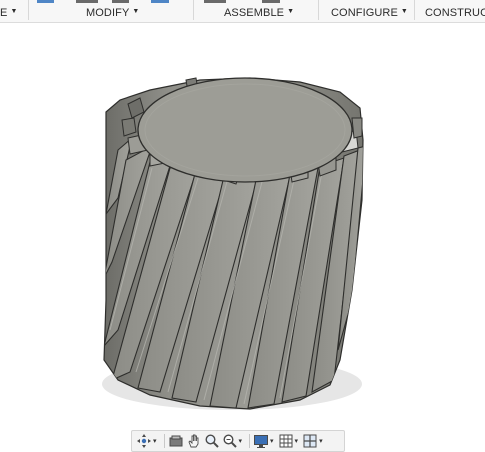 This screenshot has width=485, height=452. What do you see at coordinates (364, 13) in the screenshot?
I see `toolbar-group-label: CONFIGURE` at bounding box center [364, 13].